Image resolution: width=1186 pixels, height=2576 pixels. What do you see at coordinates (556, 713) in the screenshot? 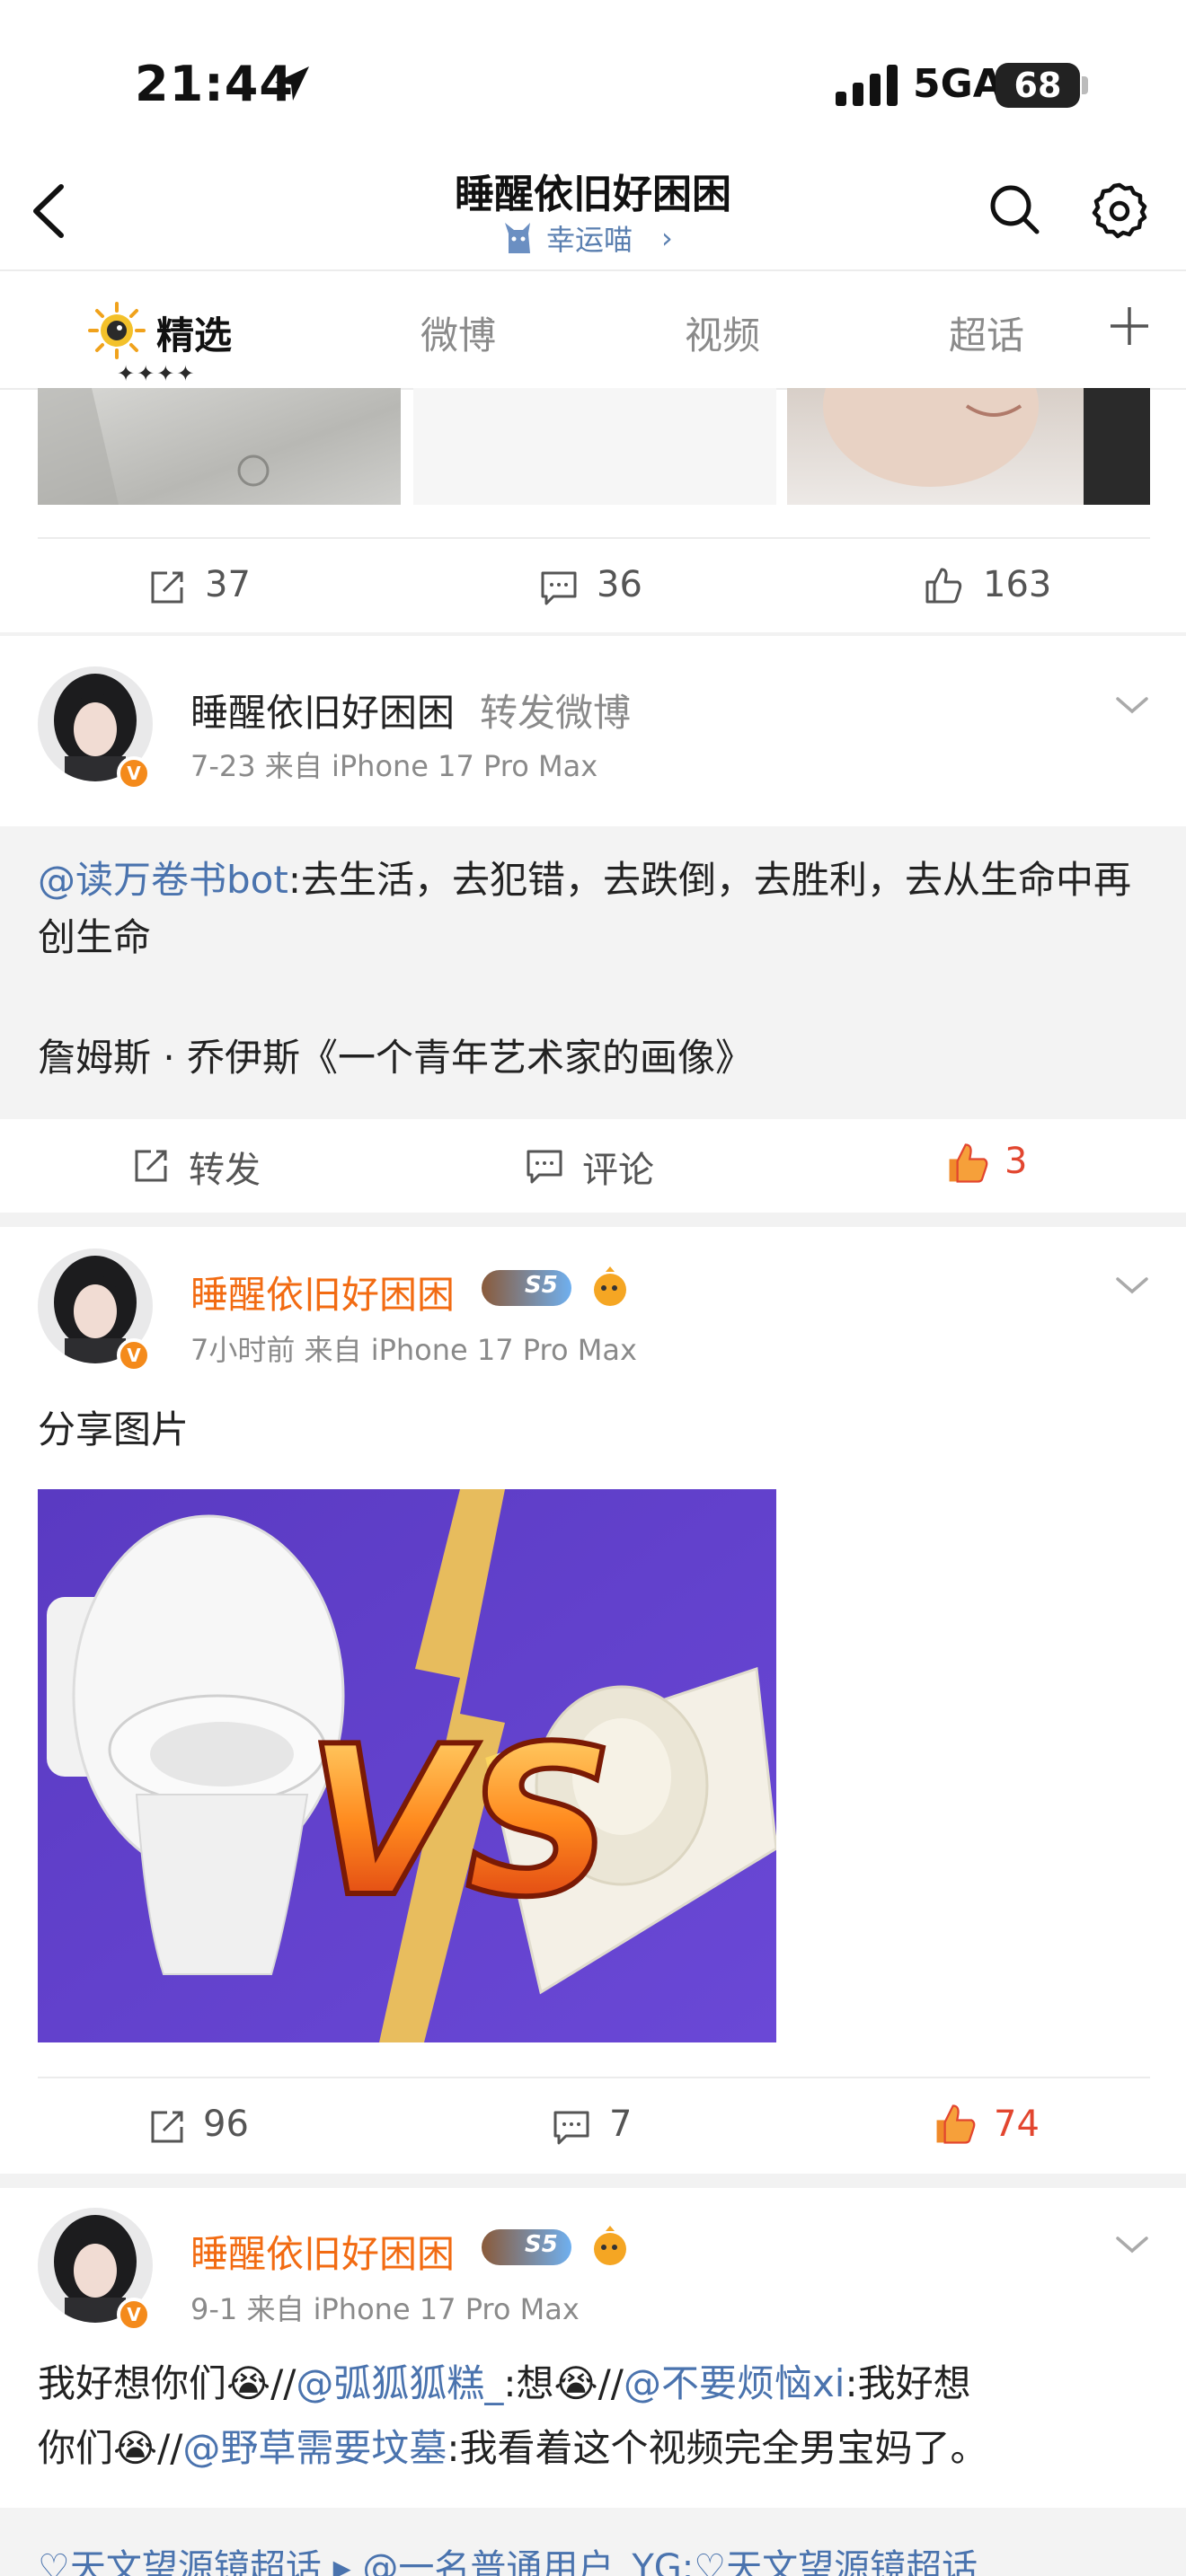
I see `post1-action: 转发微博` at bounding box center [556, 713].